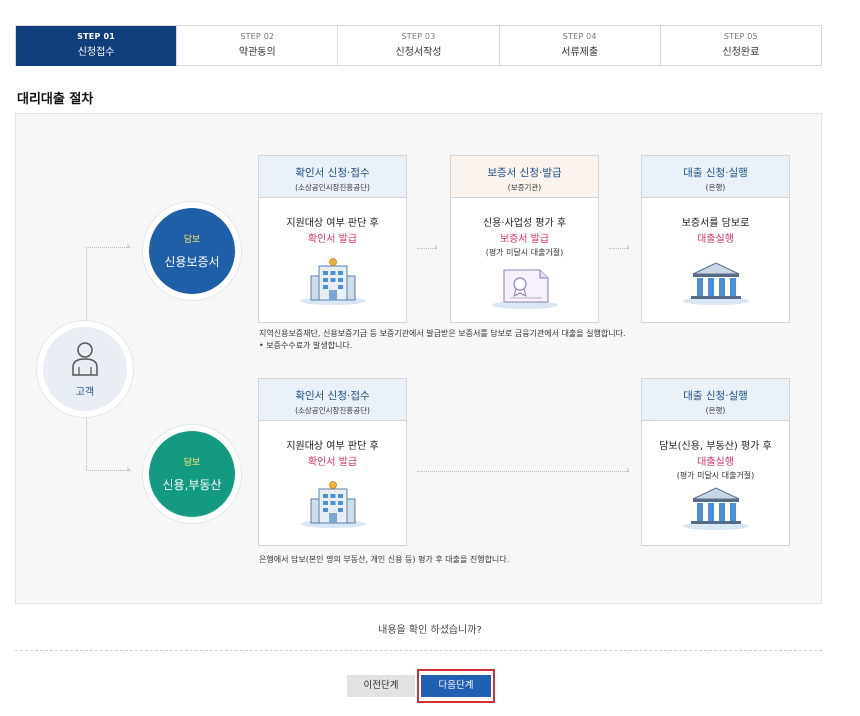 This screenshot has width=860, height=716. I want to click on step-label: 약관동의, so click(257, 52).